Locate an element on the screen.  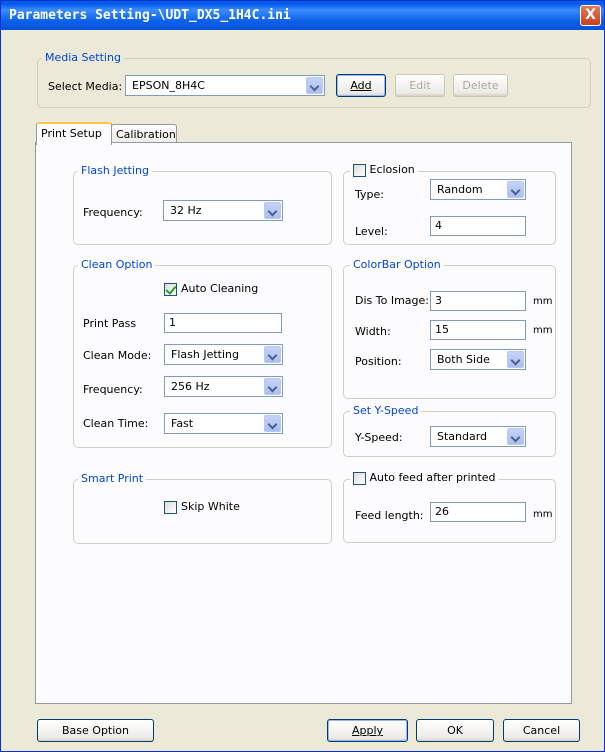
window-title: Parameters Setting-\UDT_DX5_1H4C.ini is located at coordinates (150, 15).